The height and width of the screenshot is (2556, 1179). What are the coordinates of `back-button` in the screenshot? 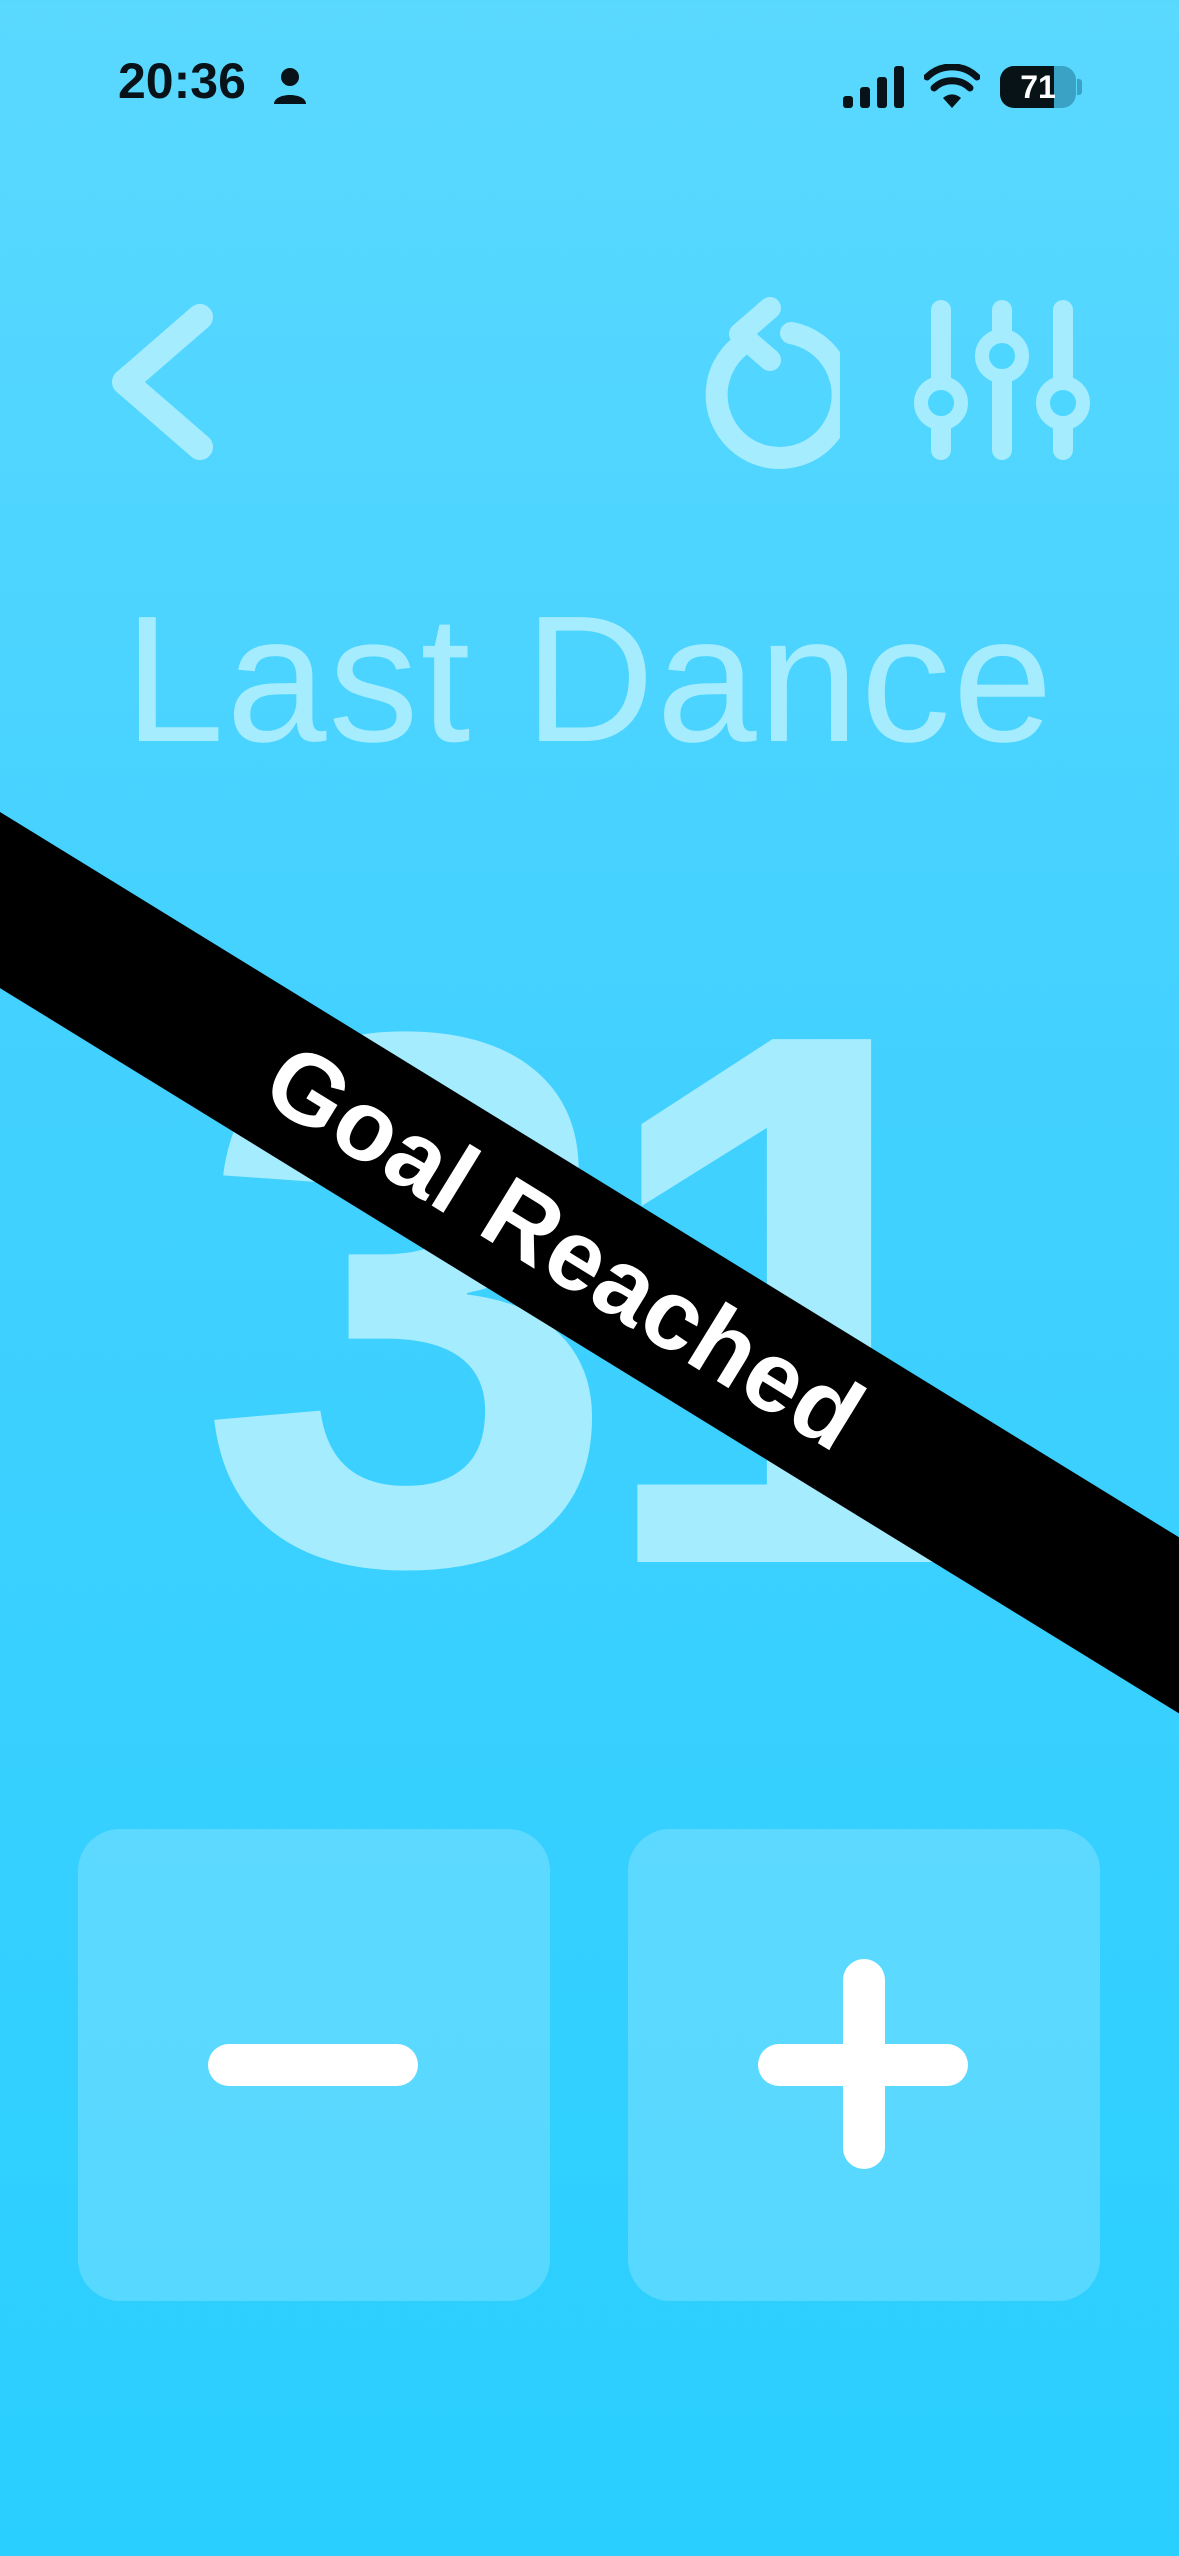 It's located at (170, 385).